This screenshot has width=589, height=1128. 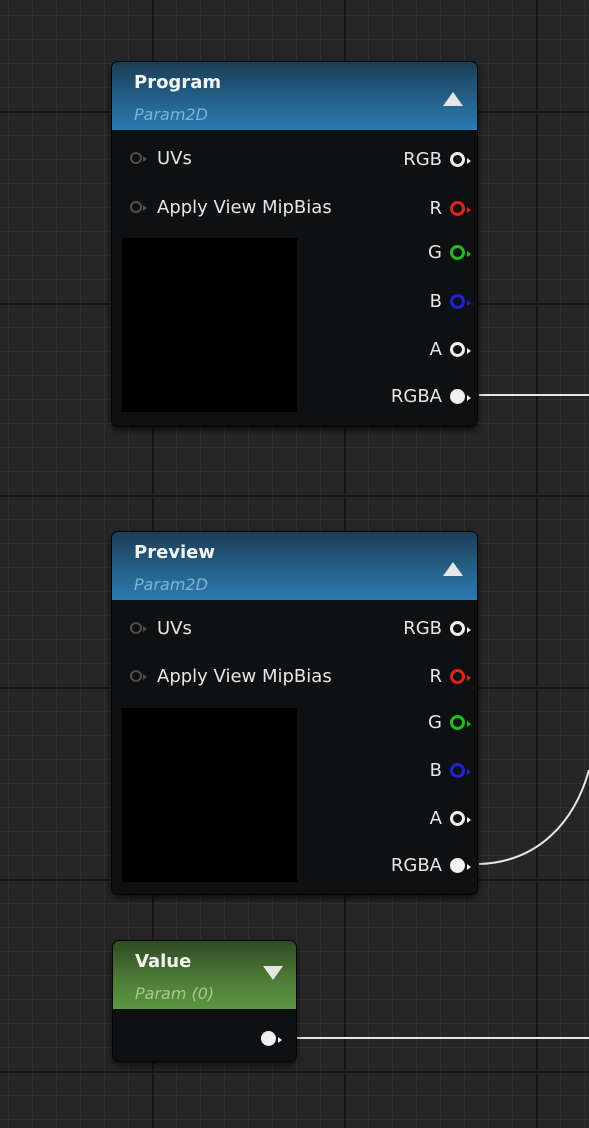 I want to click on node-value: Value Param (0), so click(x=204, y=1001).